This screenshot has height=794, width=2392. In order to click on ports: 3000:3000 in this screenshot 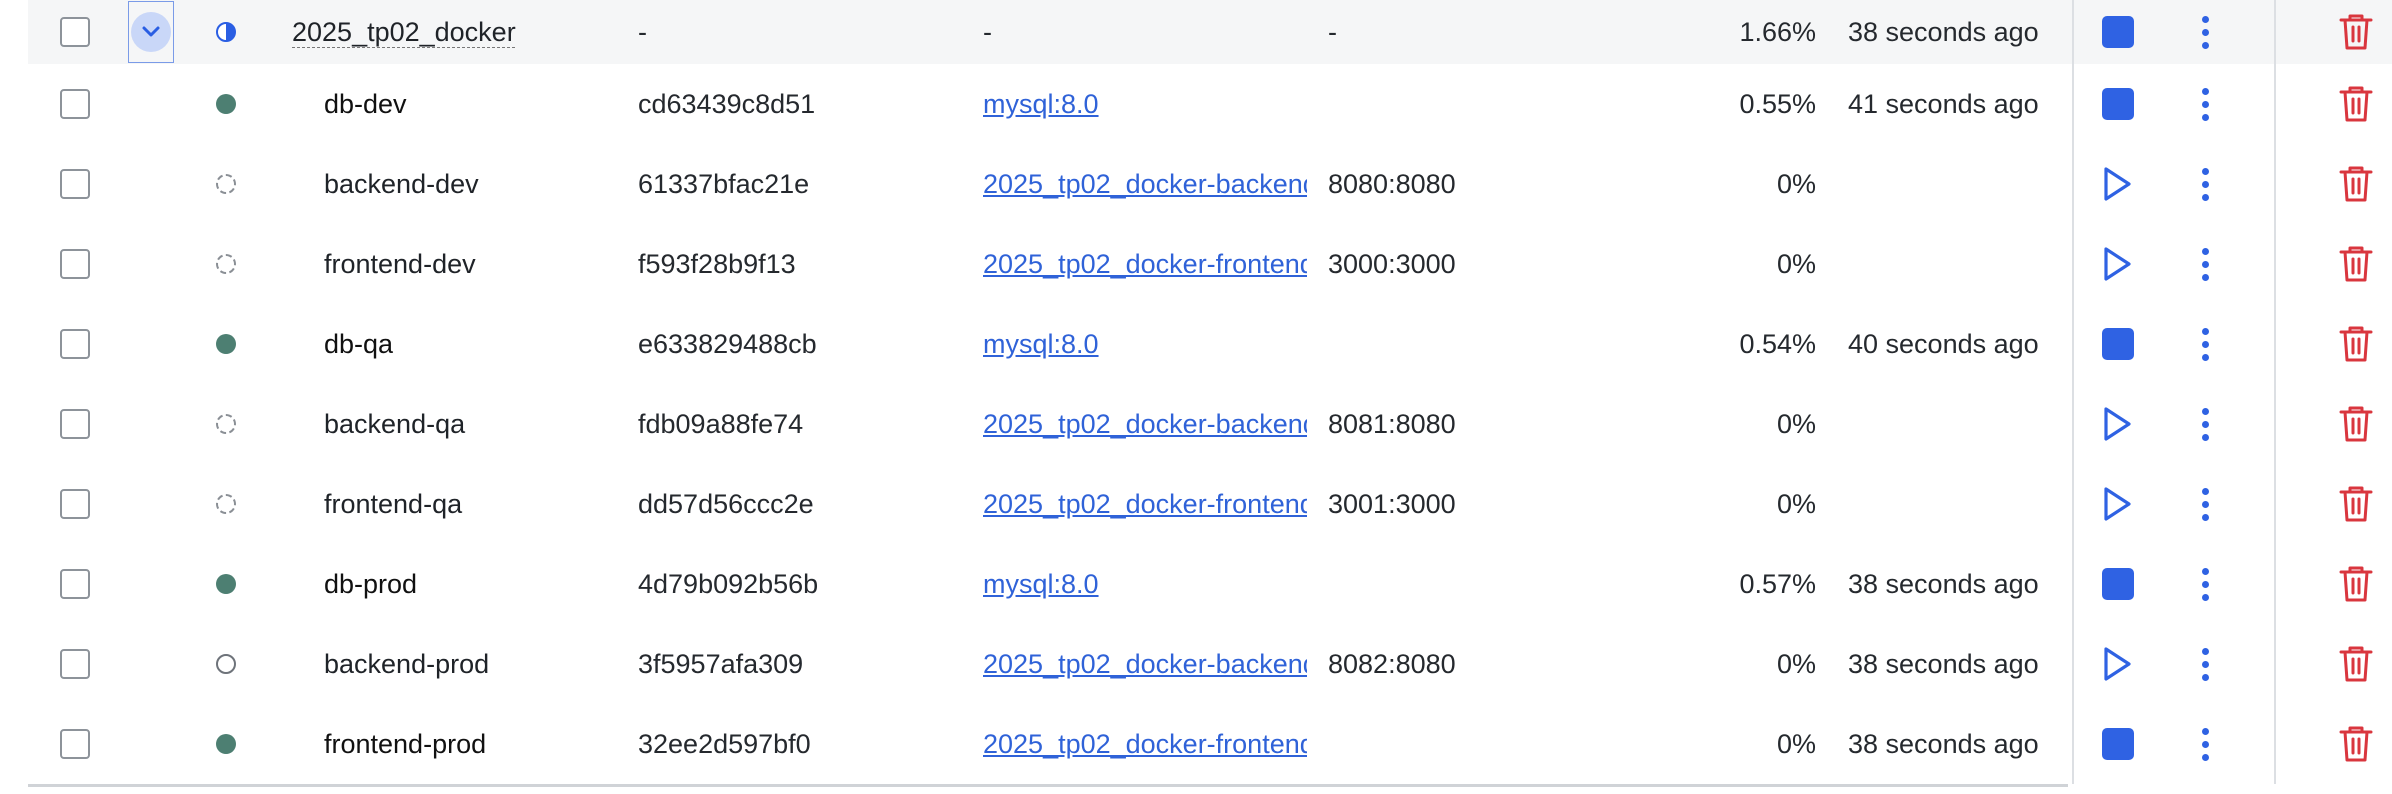, I will do `click(1392, 264)`.